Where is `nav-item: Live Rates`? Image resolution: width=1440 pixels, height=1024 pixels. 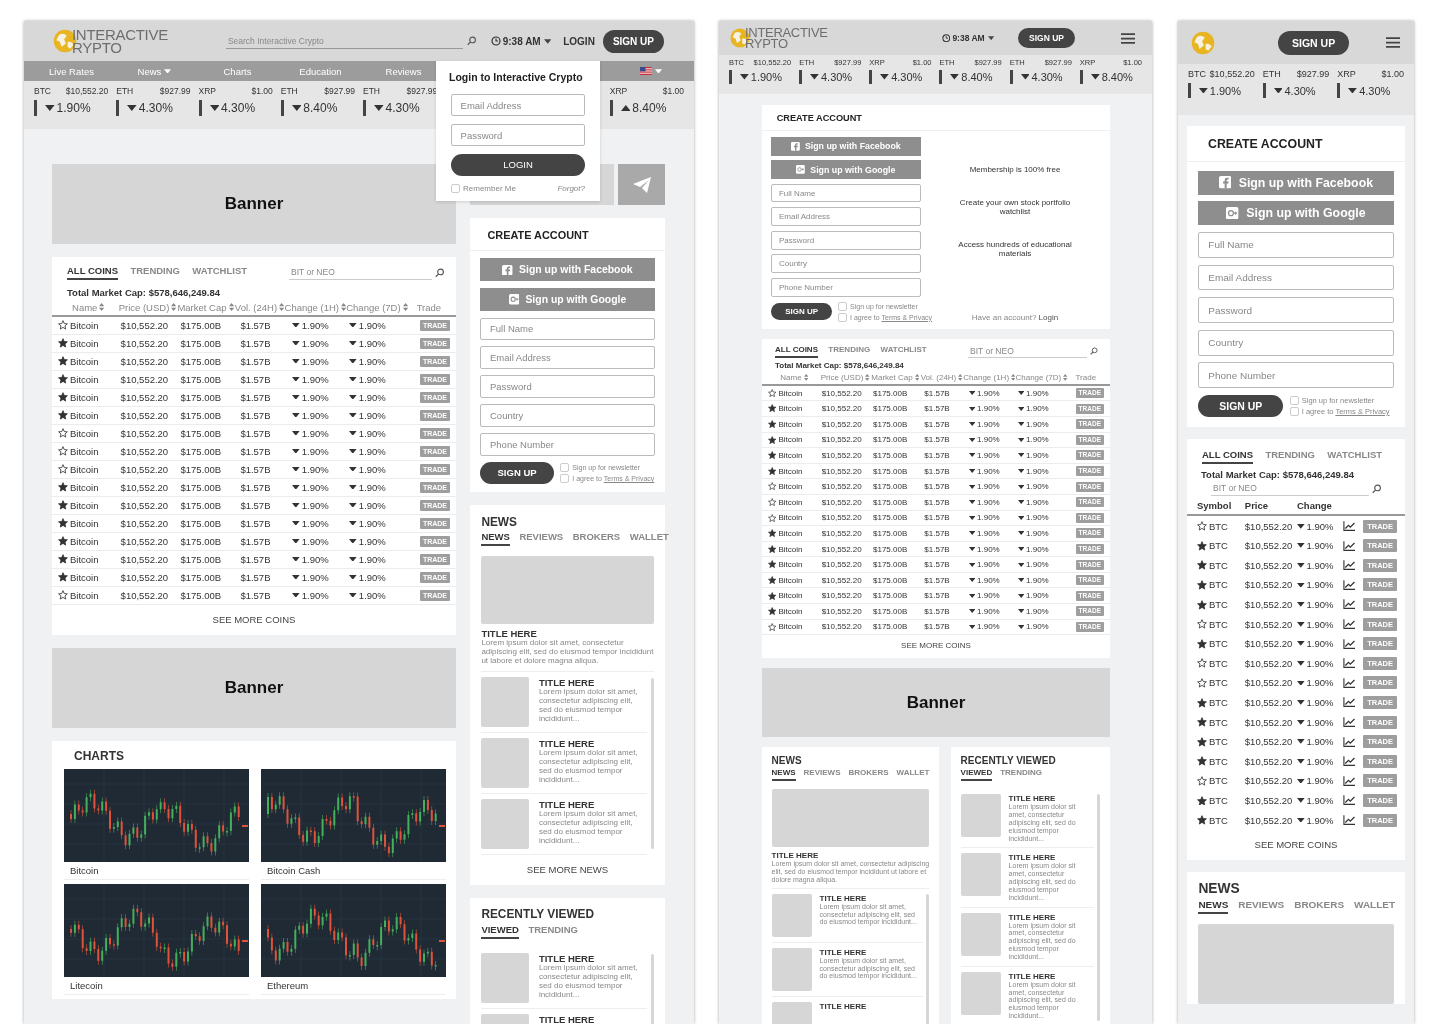
nav-item: Live Rates is located at coordinates (71, 71).